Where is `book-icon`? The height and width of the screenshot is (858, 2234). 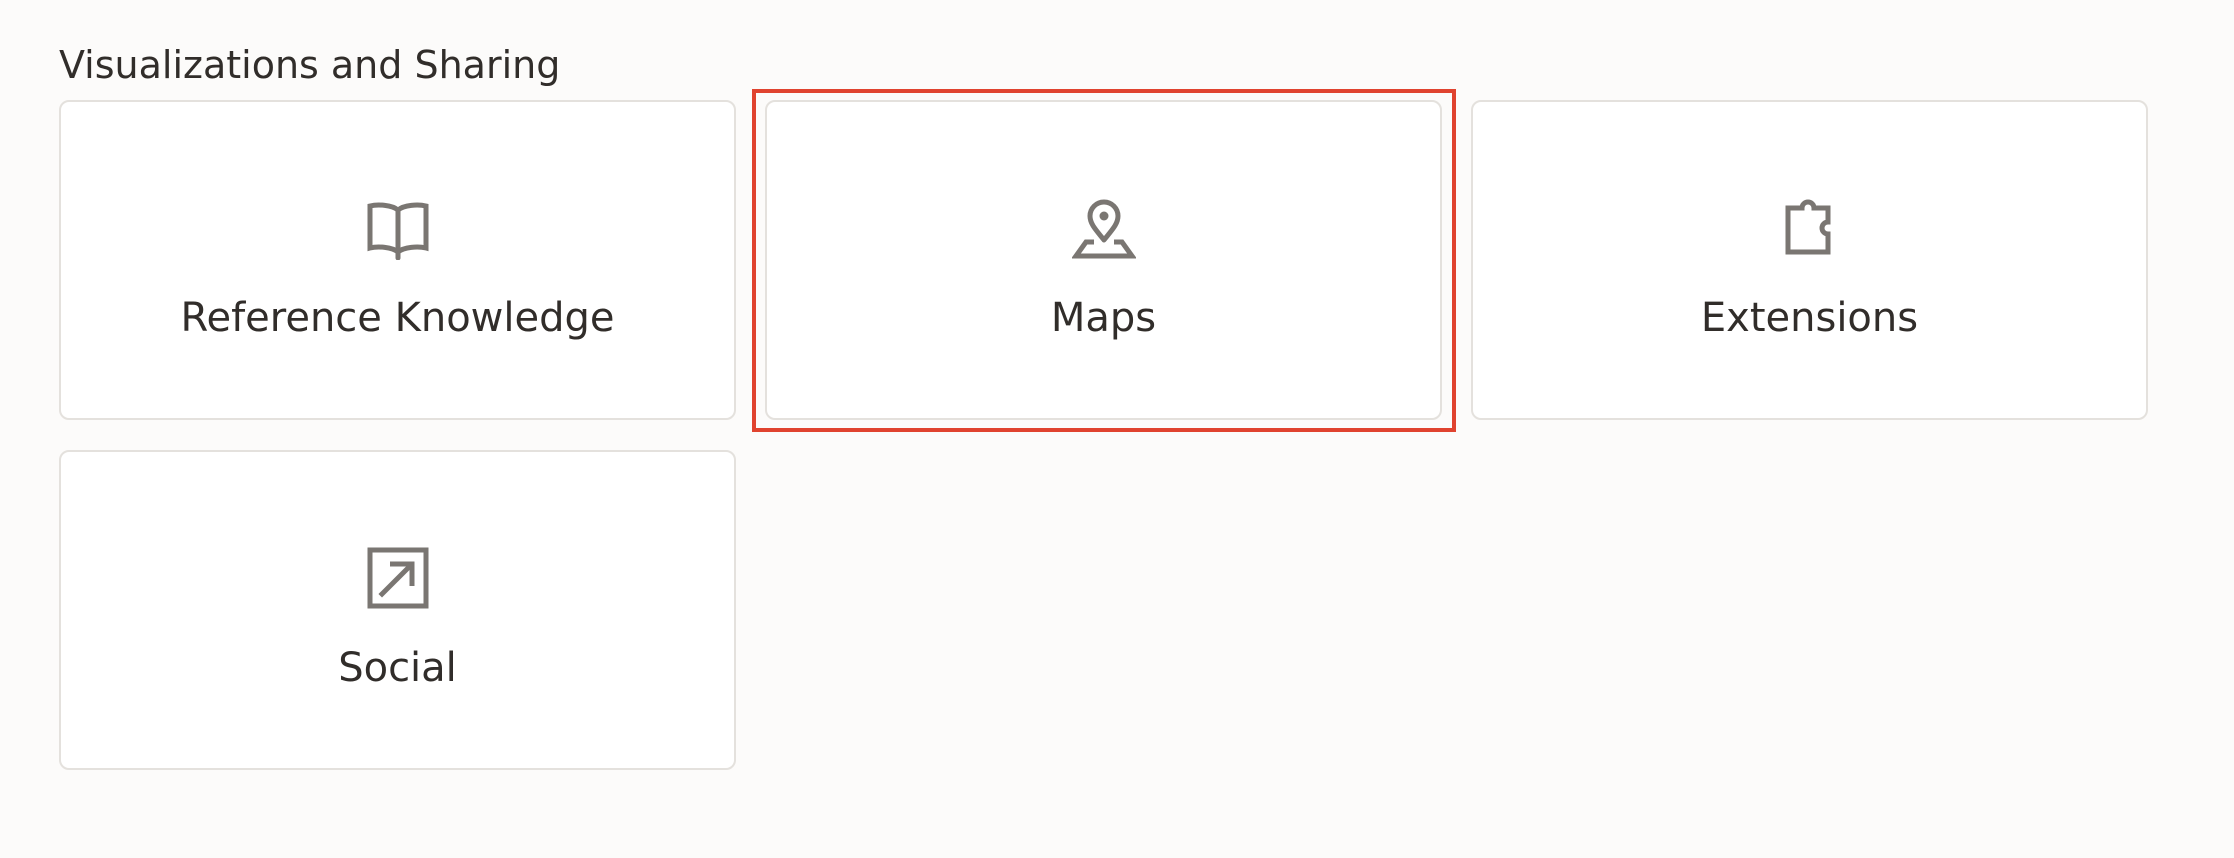 book-icon is located at coordinates (398, 228).